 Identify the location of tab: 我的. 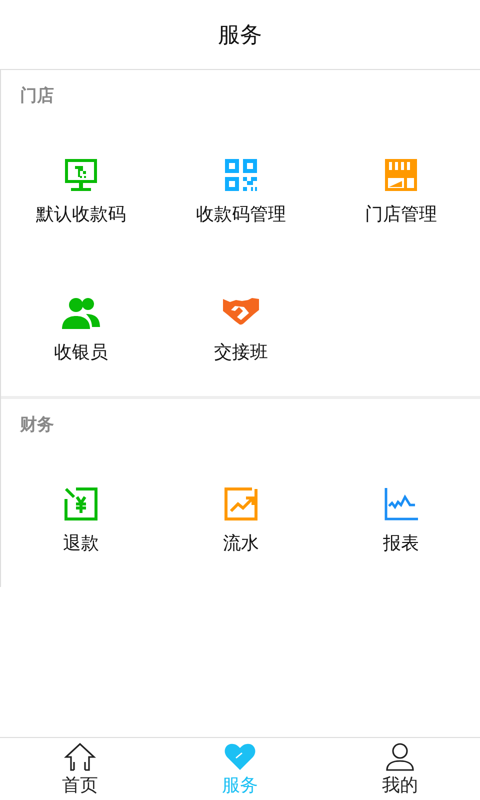
(400, 769).